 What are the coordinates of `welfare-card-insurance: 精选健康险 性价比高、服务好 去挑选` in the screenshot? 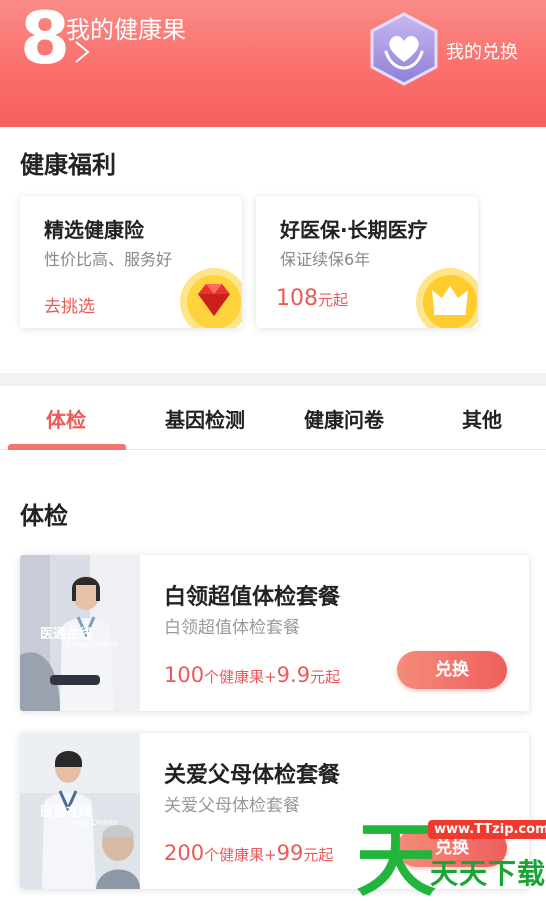 It's located at (131, 262).